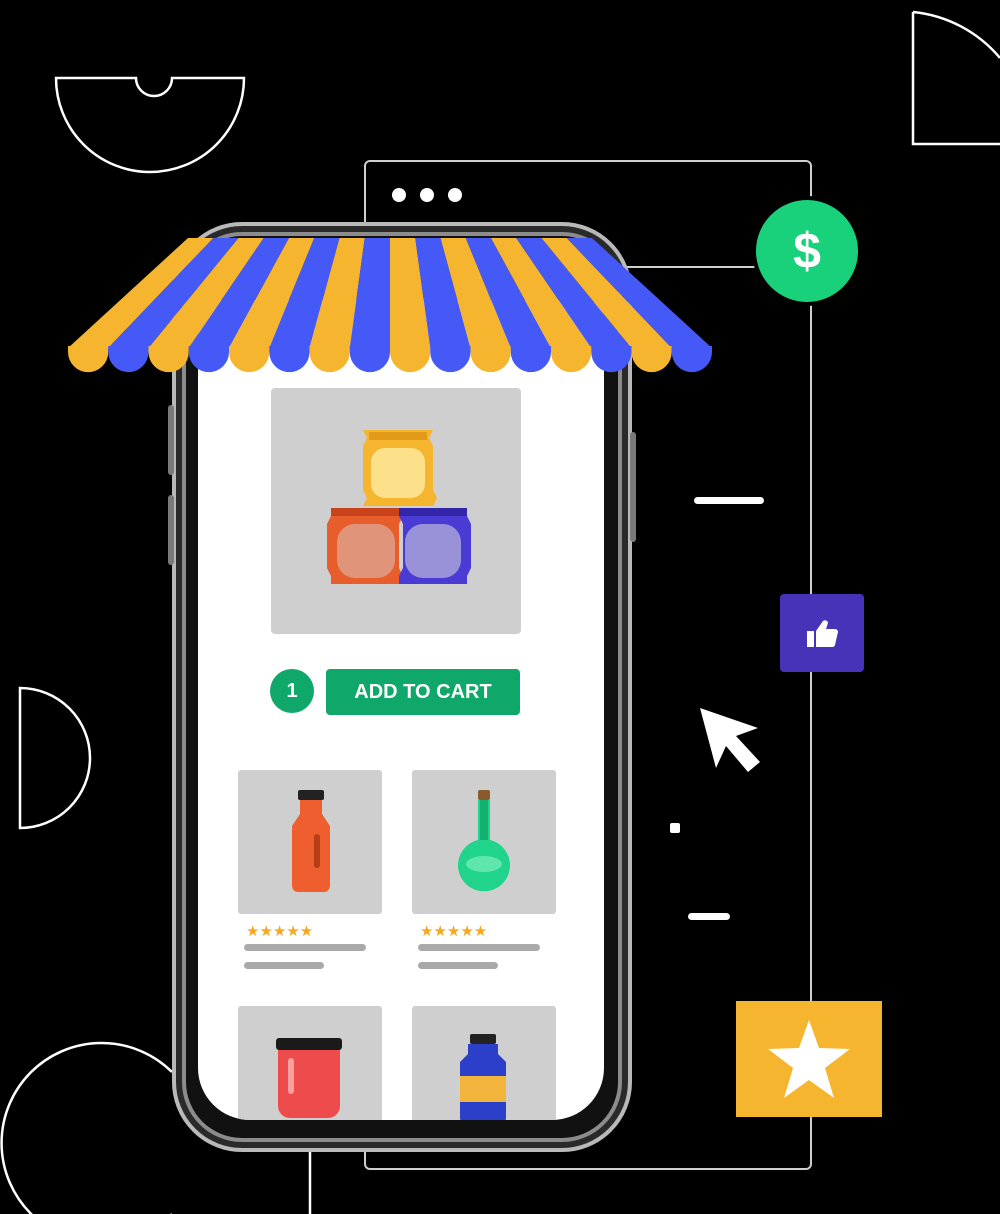 The height and width of the screenshot is (1214, 1000). I want to click on green-flask-product-card, so click(484, 842).